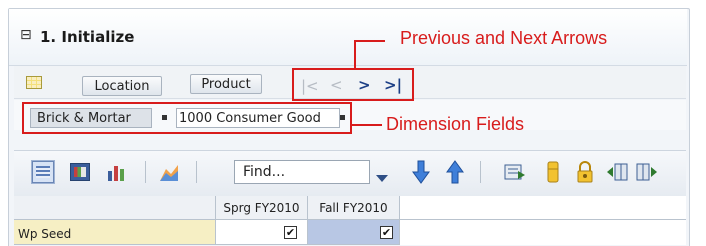 Image resolution: width=706 pixels, height=246 pixels. Describe the element at coordinates (455, 124) in the screenshot. I see `dimension-fields-callout: Dimension Fields` at that location.